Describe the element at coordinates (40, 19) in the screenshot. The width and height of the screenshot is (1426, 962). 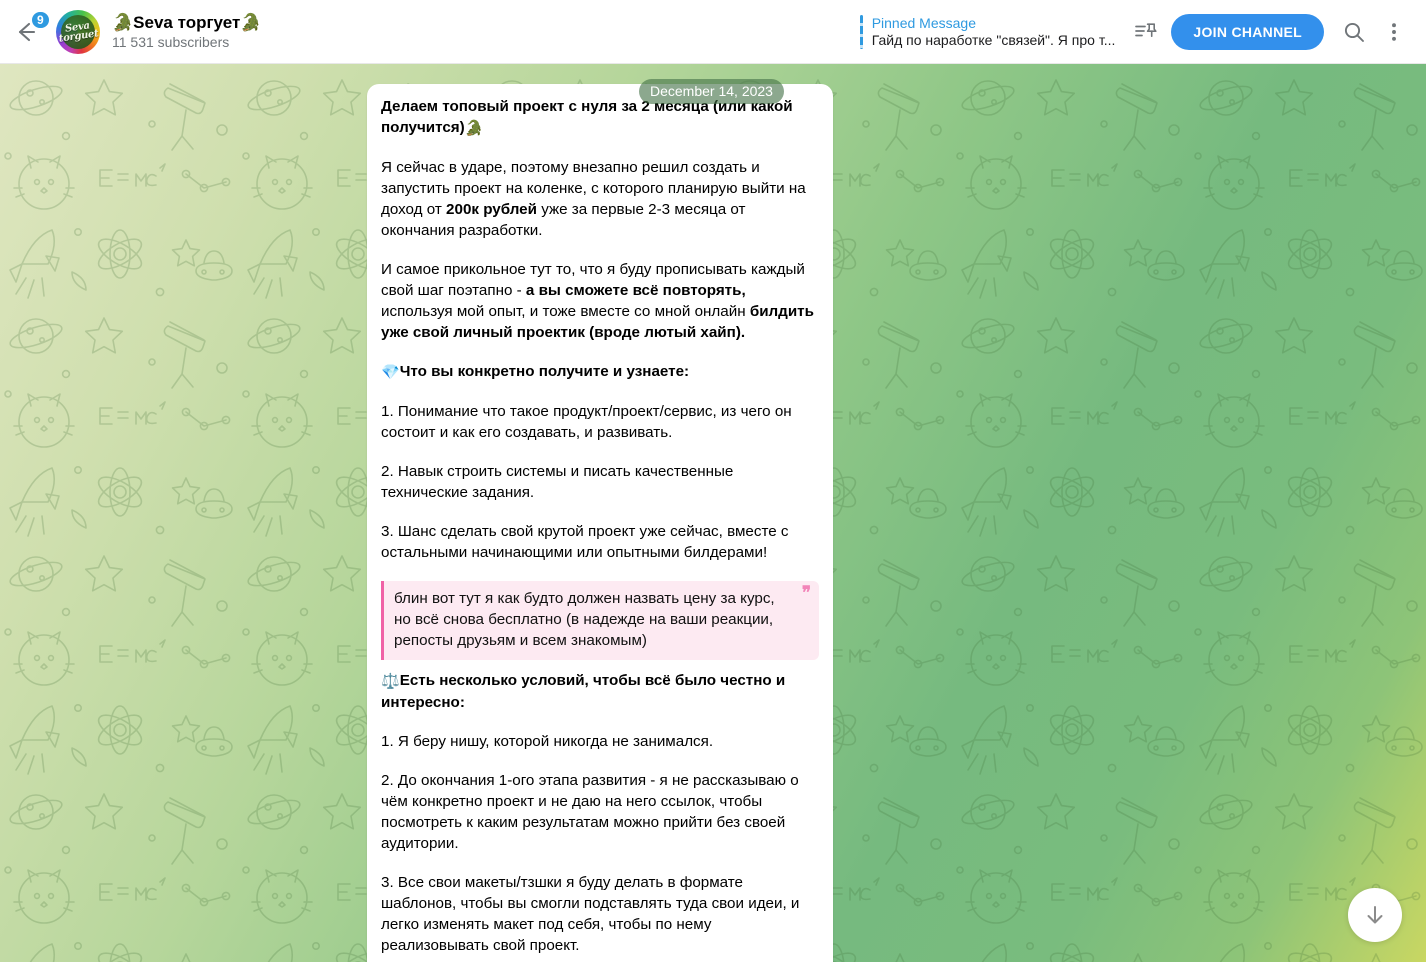
I see `unread-count-badge: 9` at that location.